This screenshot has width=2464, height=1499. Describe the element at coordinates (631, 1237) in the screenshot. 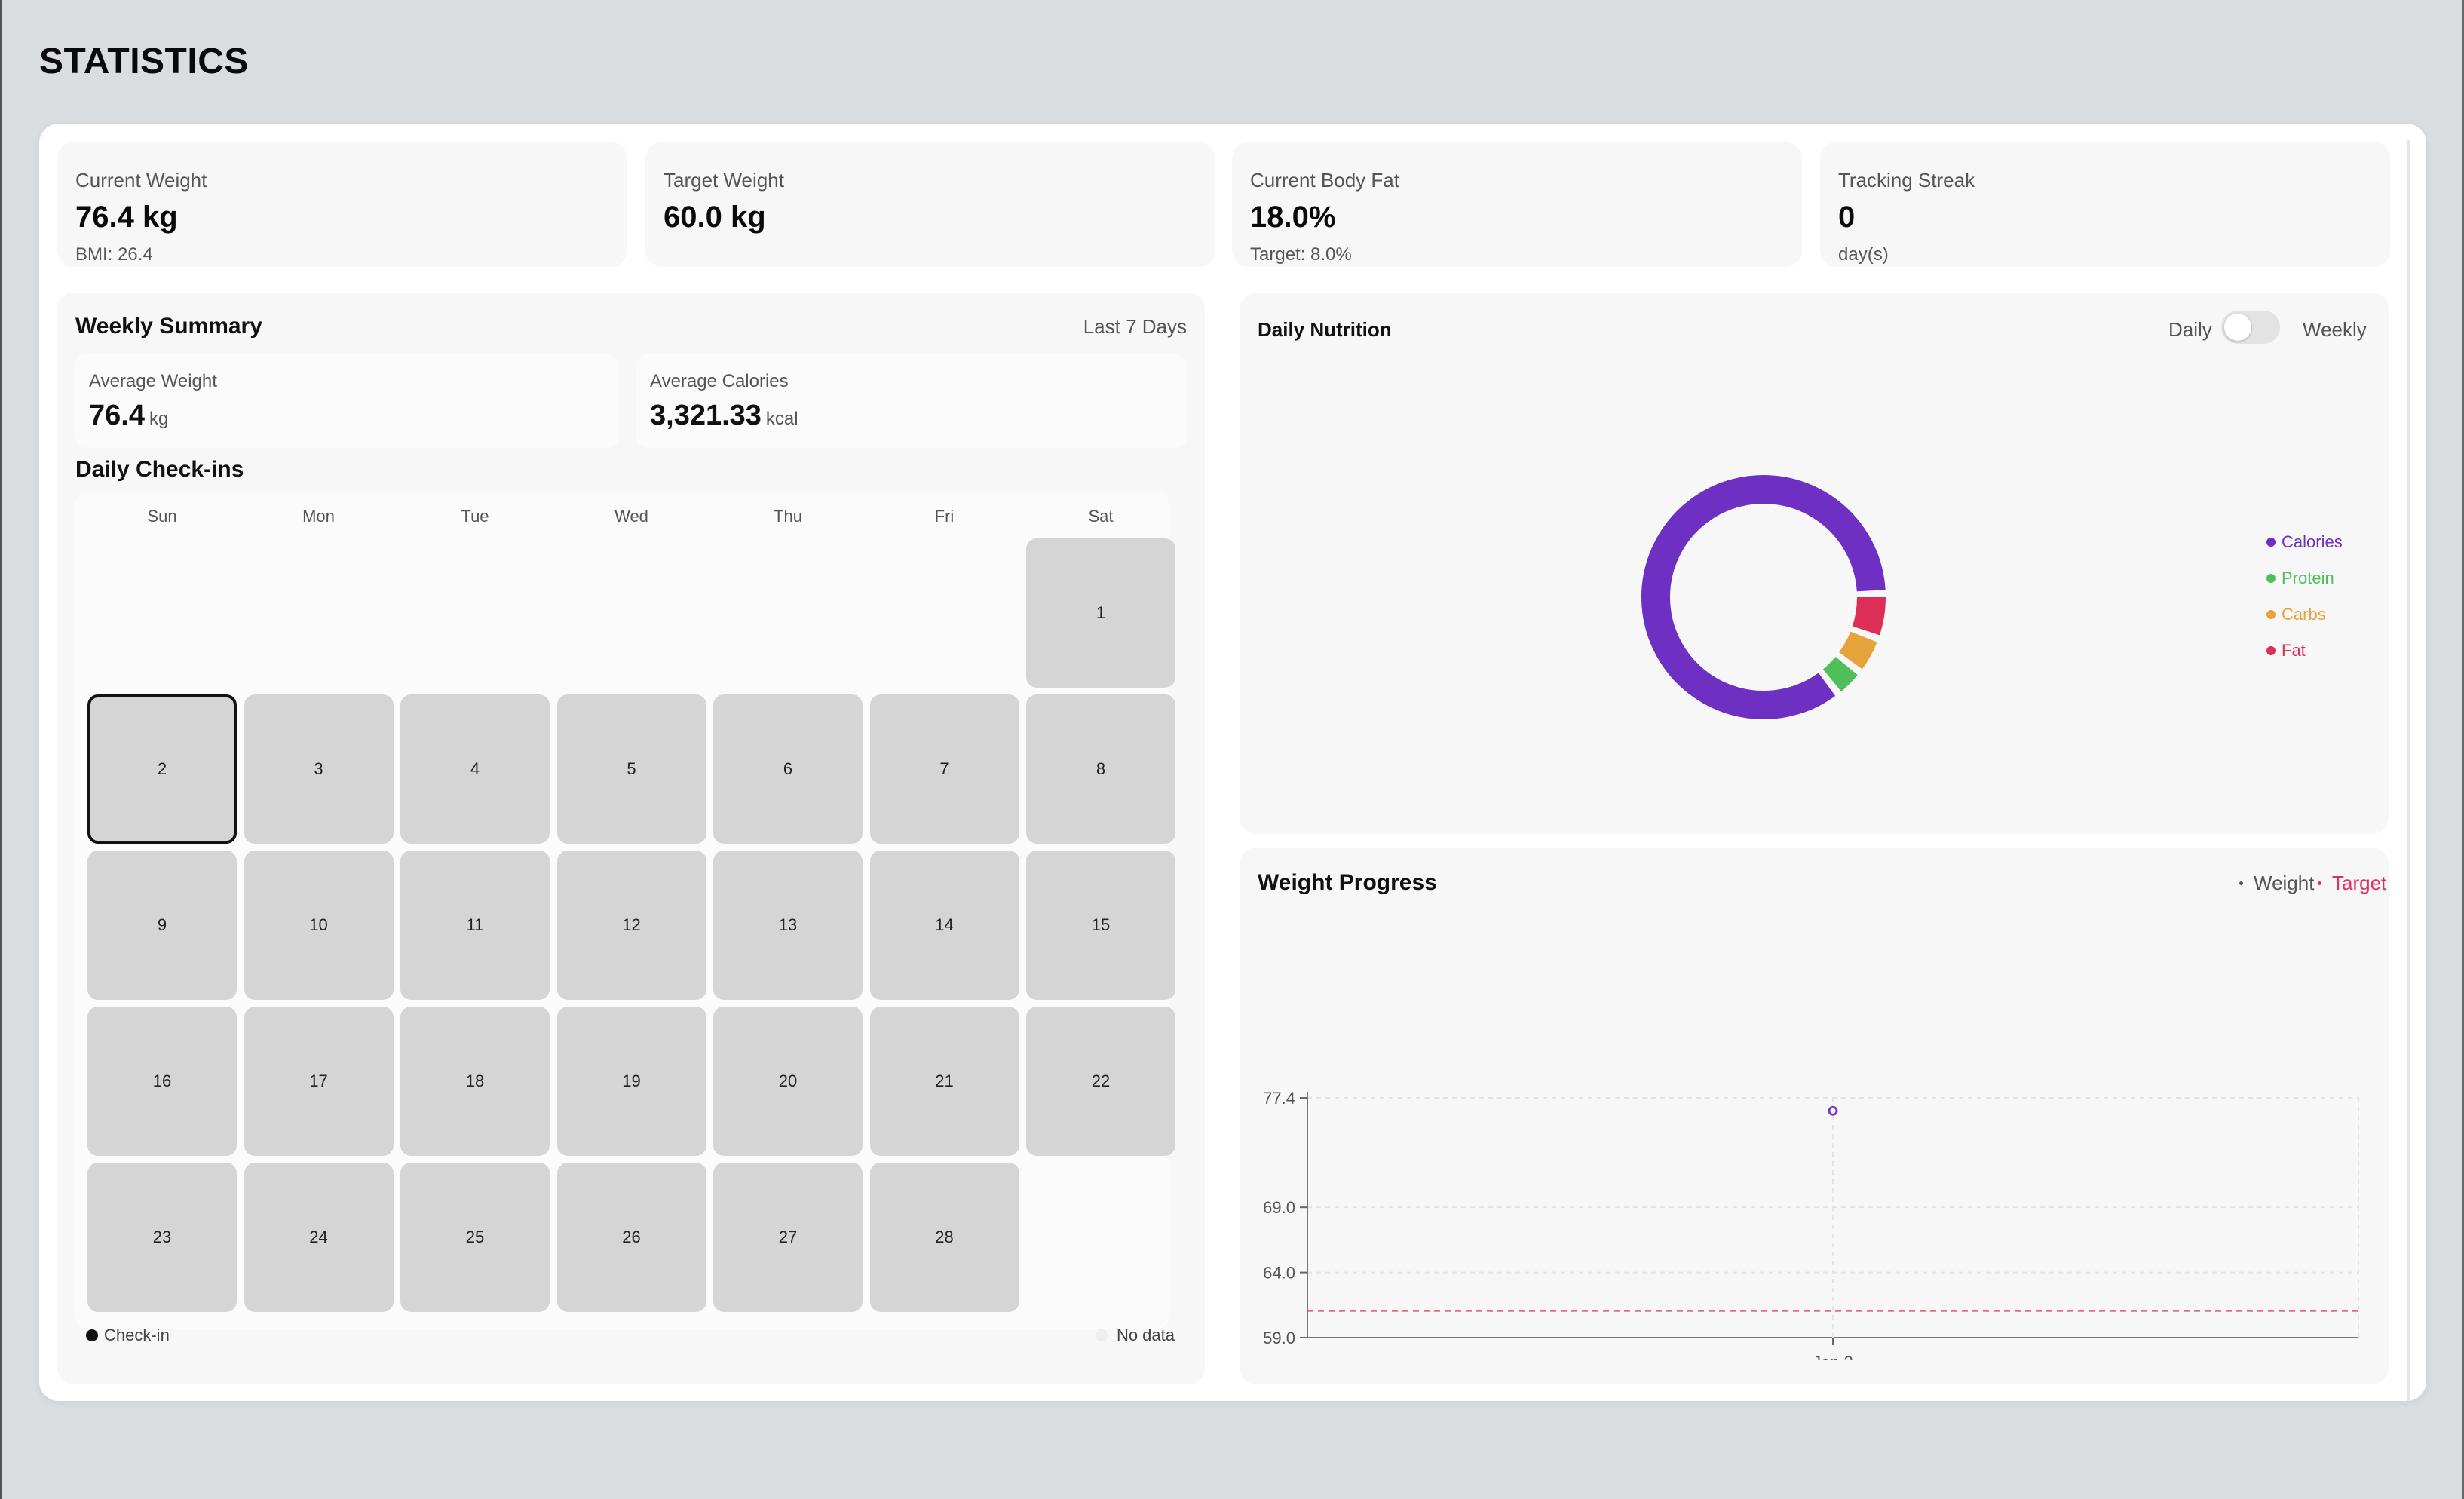

I see `calendar-day: 26` at that location.